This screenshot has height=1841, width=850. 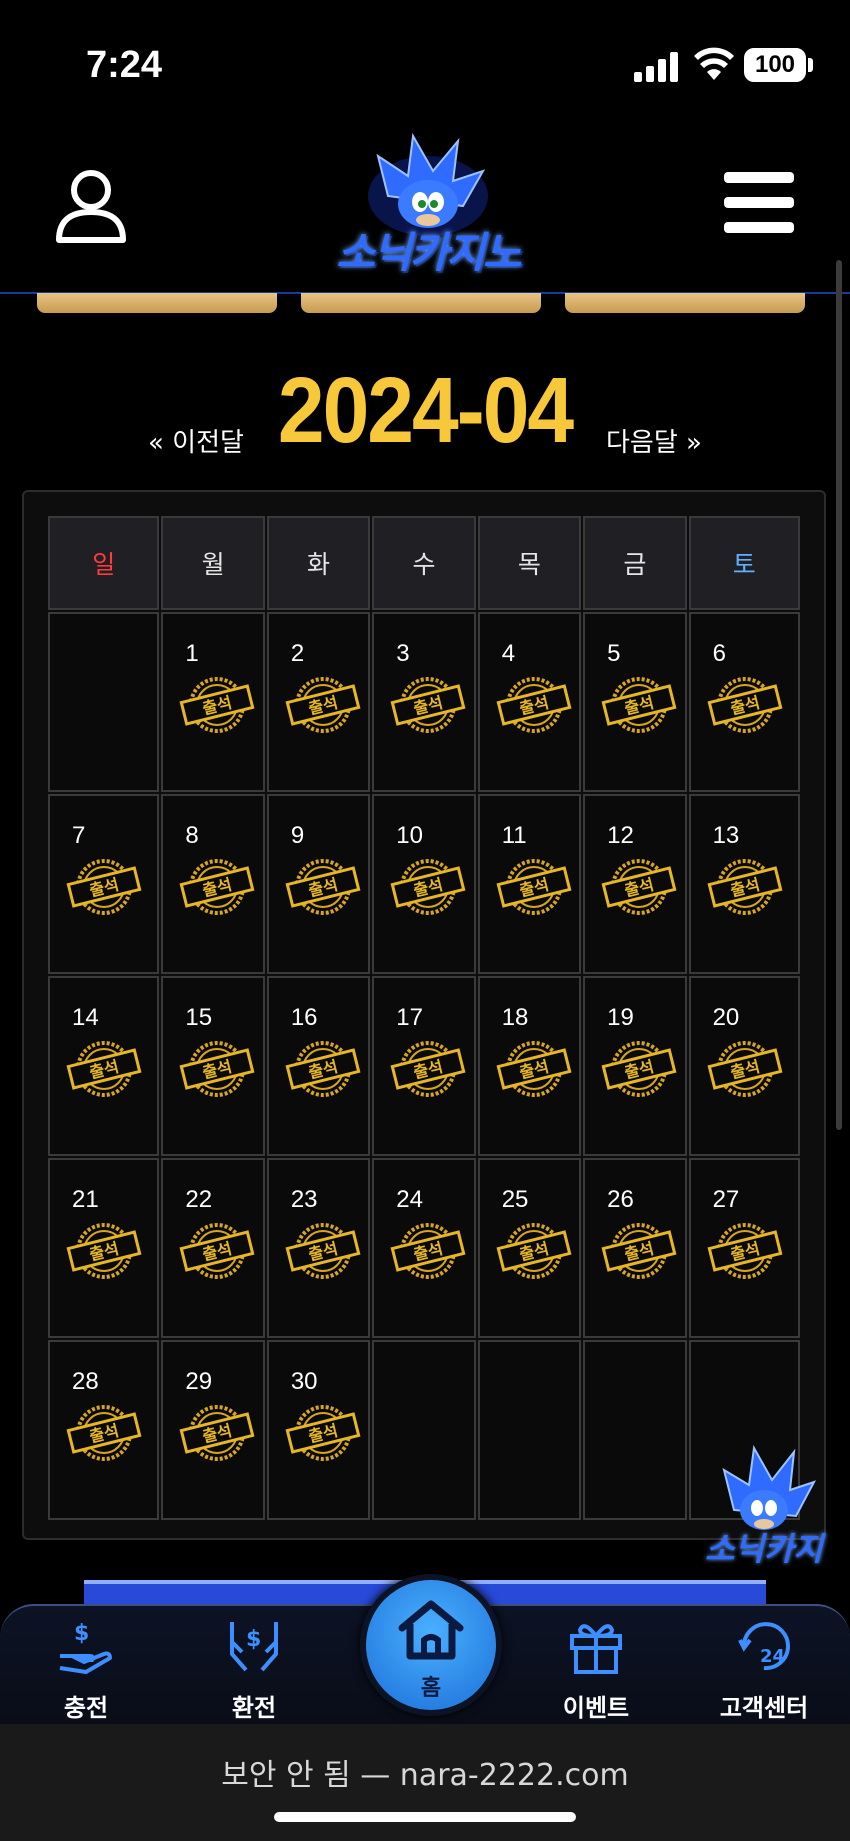 I want to click on calendar-day-11: 11 출석, so click(x=529, y=884).